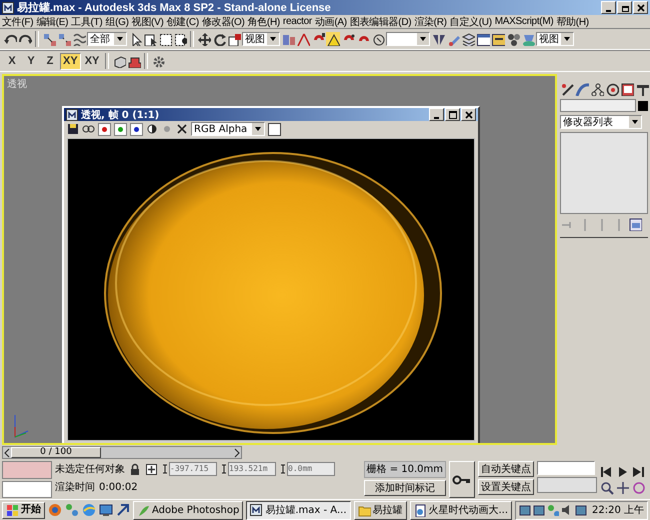  Describe the element at coordinates (88, 129) in the screenshot. I see `clone-icon` at that location.